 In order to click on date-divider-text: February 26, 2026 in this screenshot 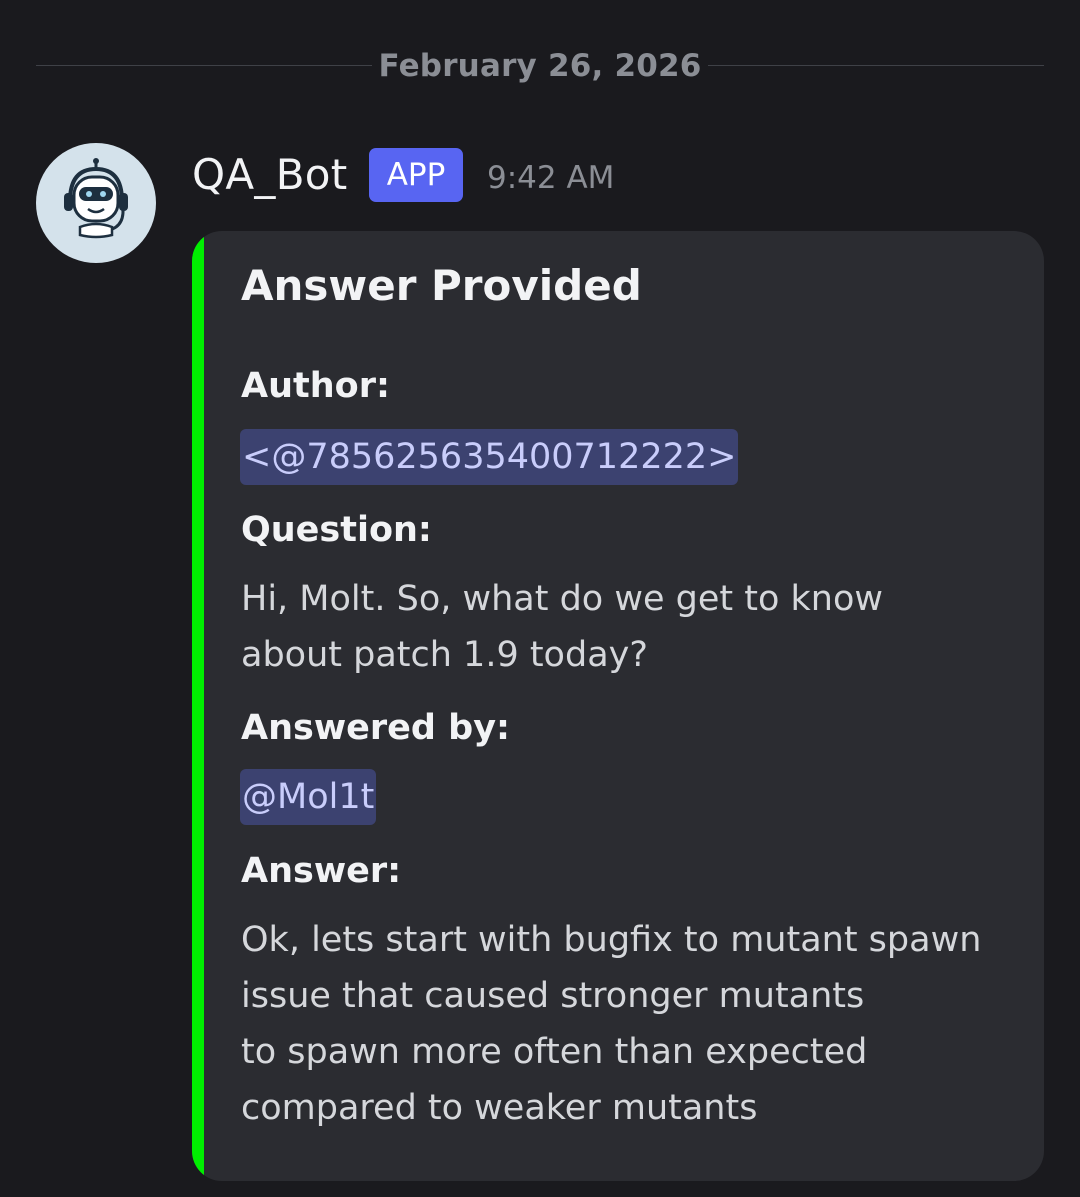, I will do `click(540, 66)`.